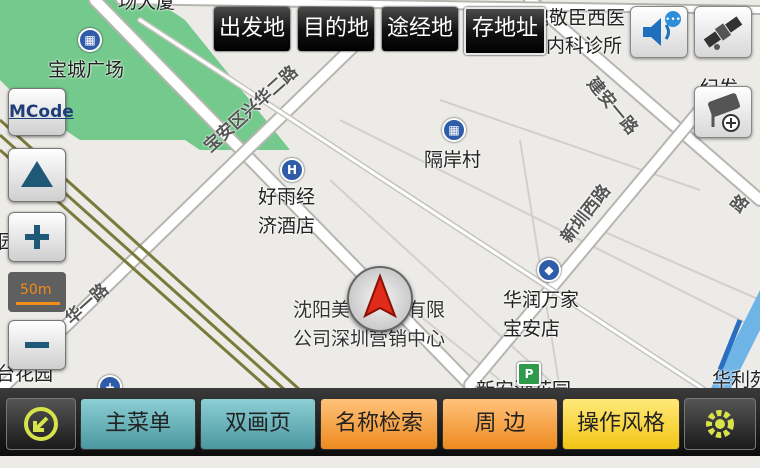 The image size is (760, 468). I want to click on mcode-label: MCode, so click(41, 112).